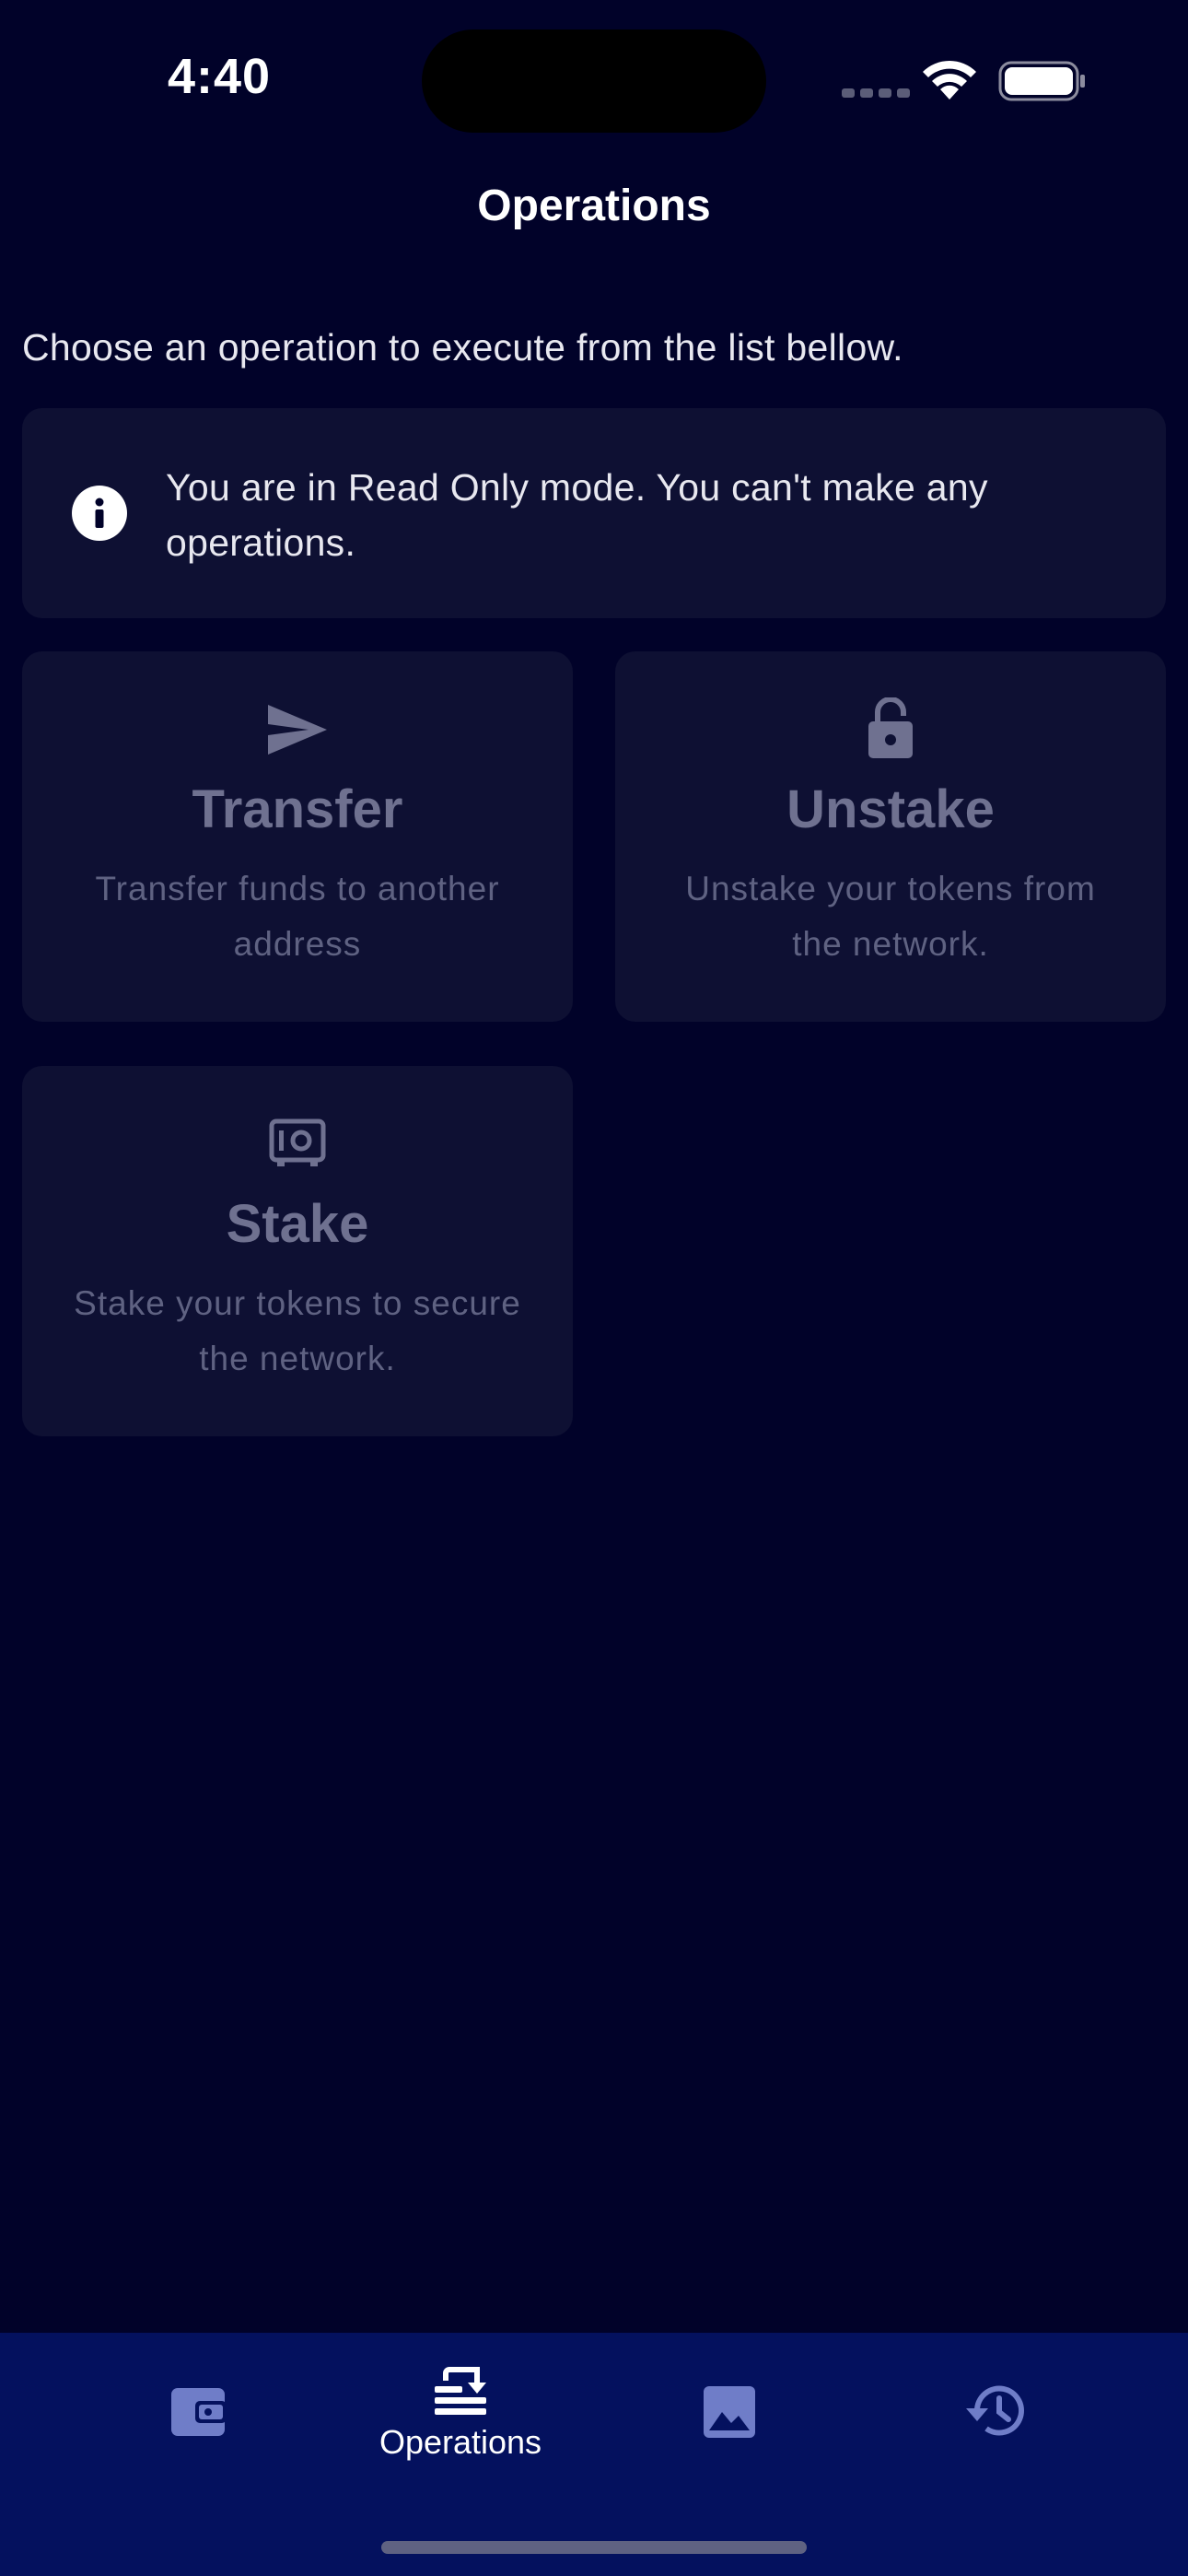  I want to click on tab-operations-label: Operations, so click(460, 2442).